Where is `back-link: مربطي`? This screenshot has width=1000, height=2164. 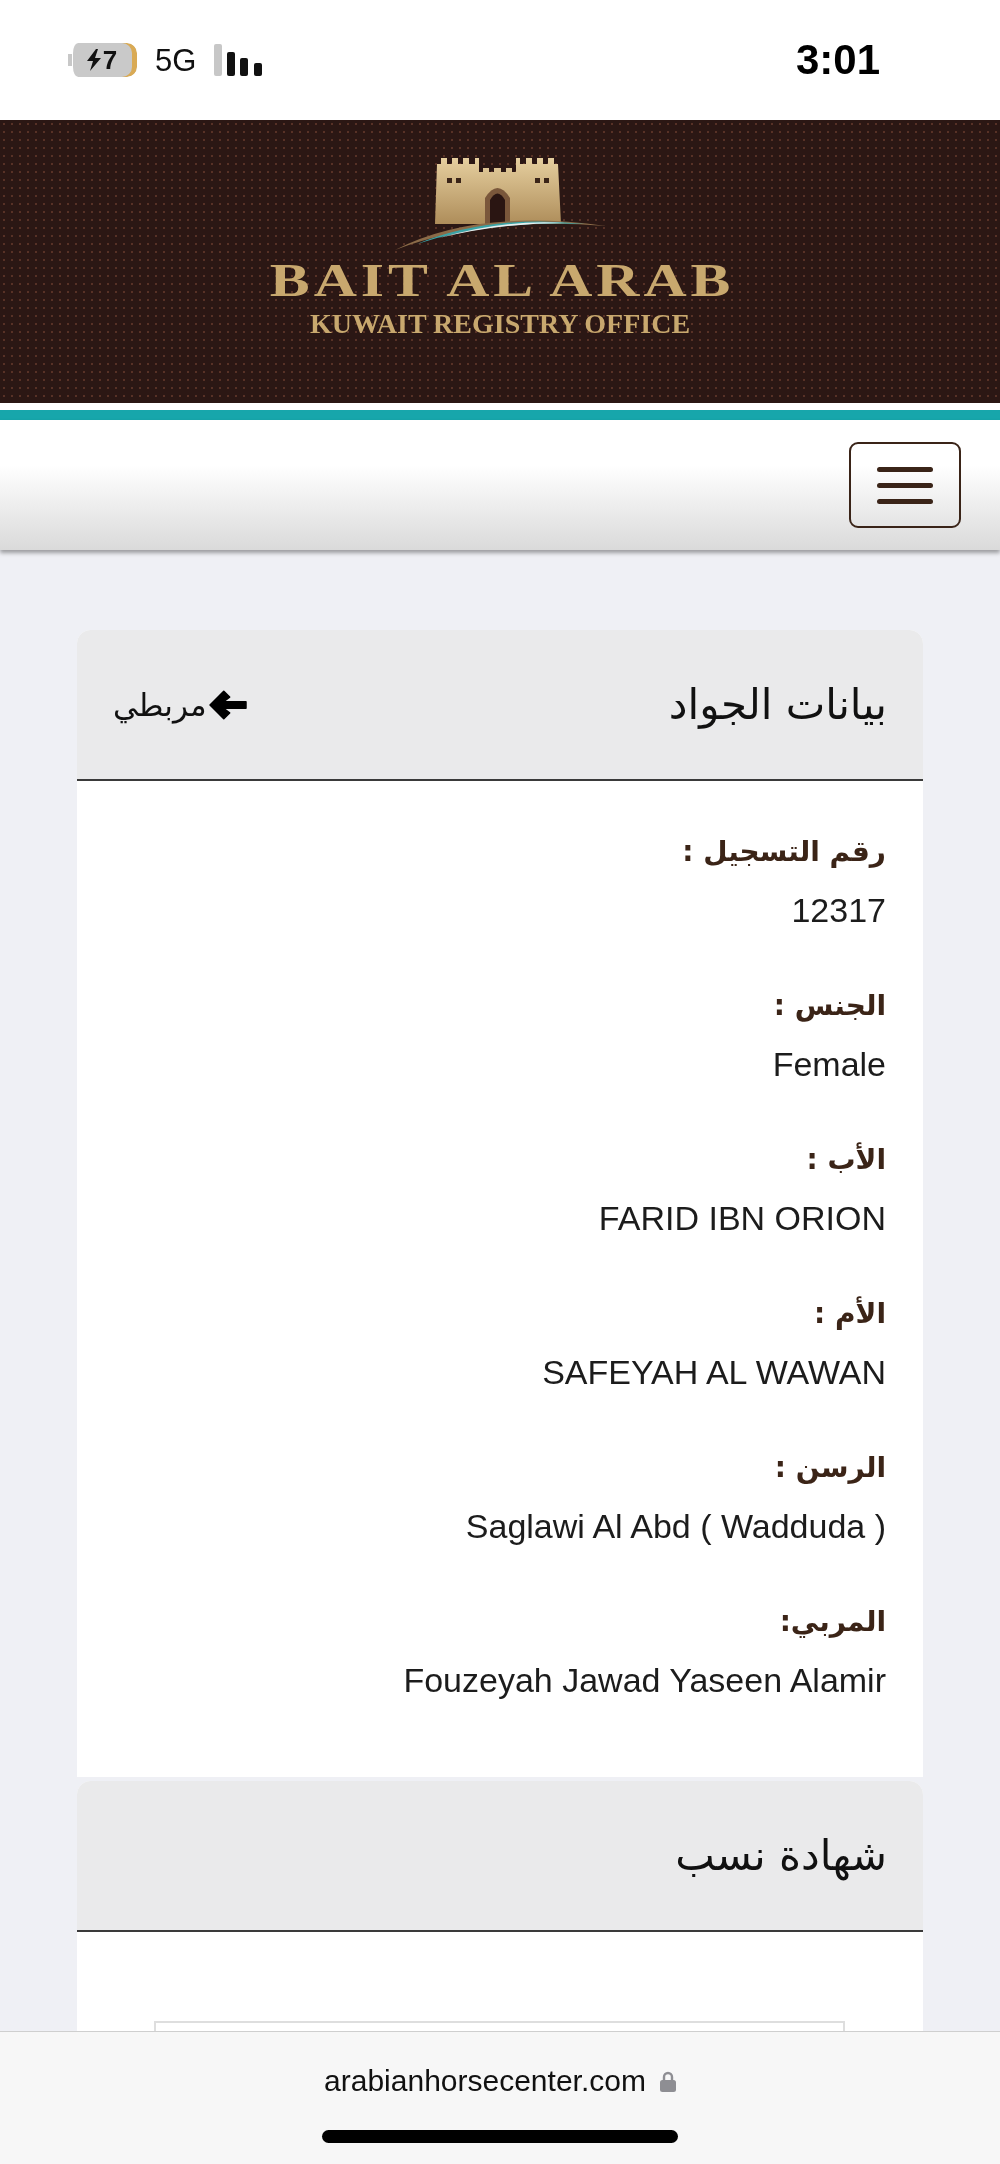 back-link: مربطي is located at coordinates (180, 704).